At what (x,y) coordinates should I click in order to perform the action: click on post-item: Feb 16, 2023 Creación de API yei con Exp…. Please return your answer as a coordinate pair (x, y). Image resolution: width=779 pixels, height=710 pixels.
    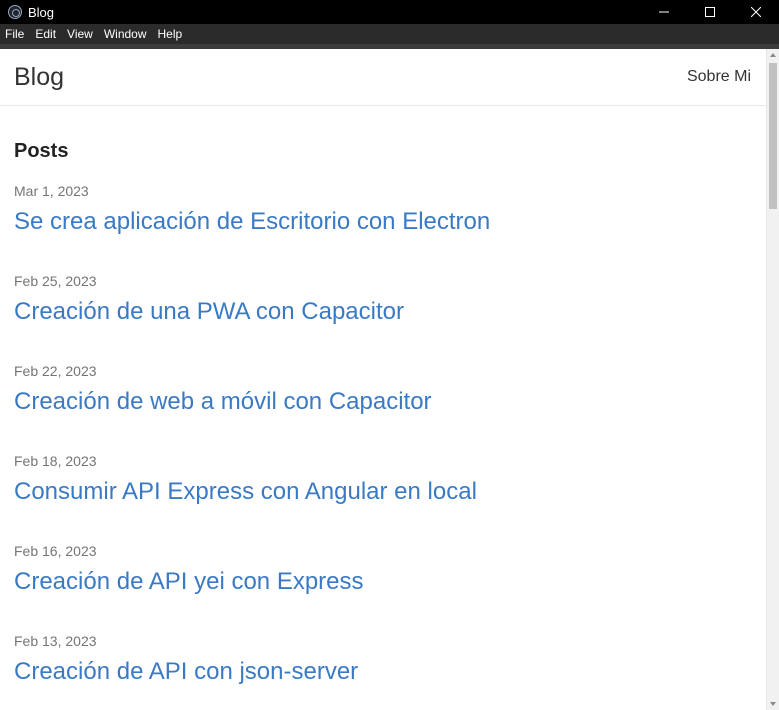
    Looking at the image, I should click on (384, 588).